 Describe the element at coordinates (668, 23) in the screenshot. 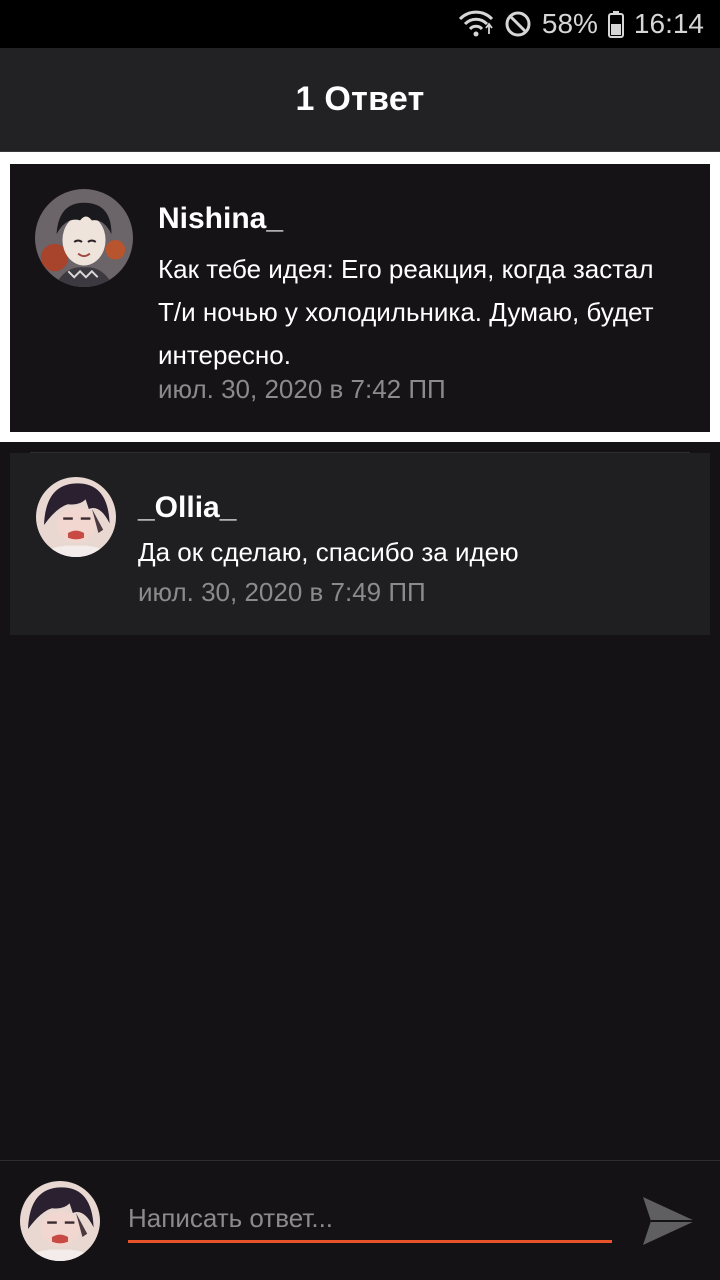

I see `clock: 16:14` at that location.